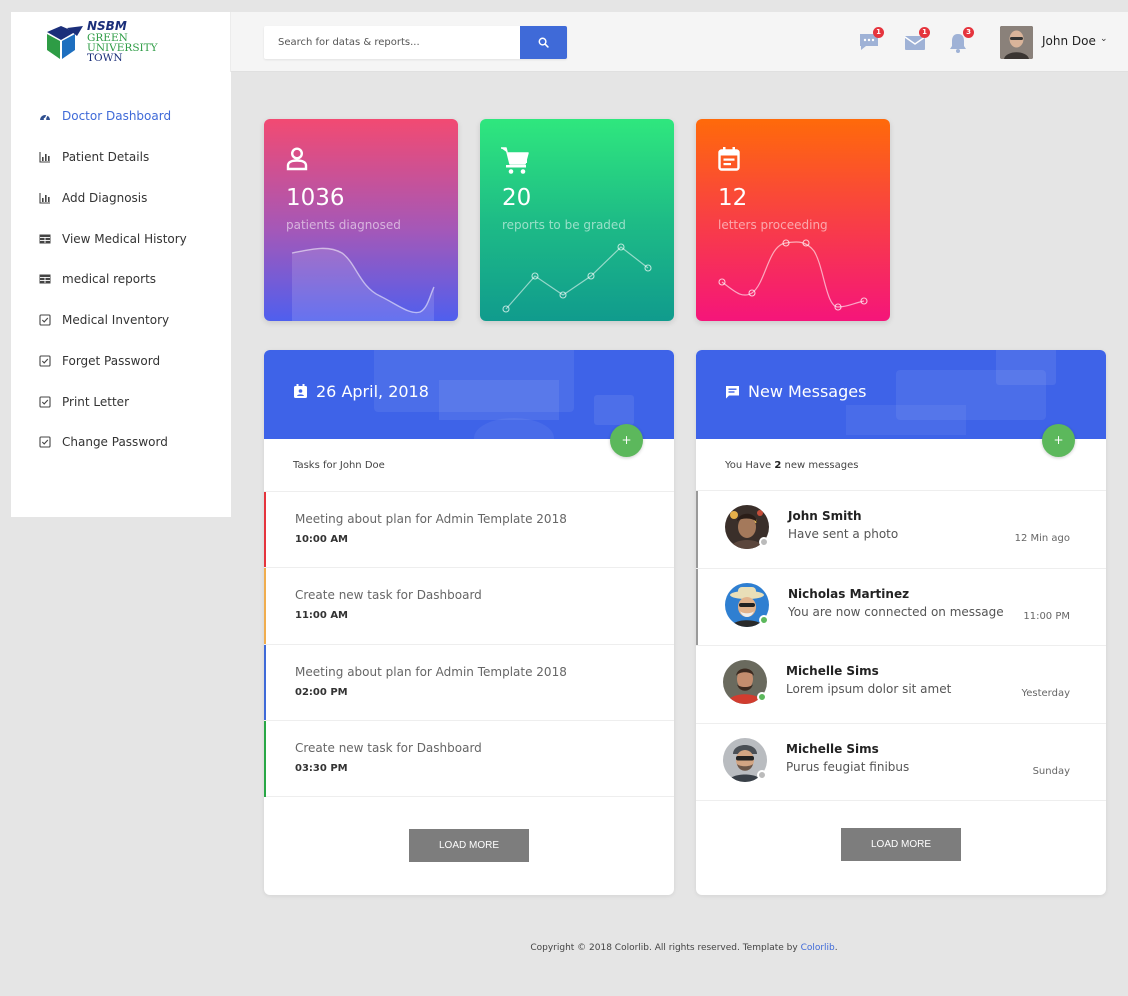 This screenshot has height=996, width=1128. What do you see at coordinates (300, 391) in the screenshot?
I see `contact-calendar-icon` at bounding box center [300, 391].